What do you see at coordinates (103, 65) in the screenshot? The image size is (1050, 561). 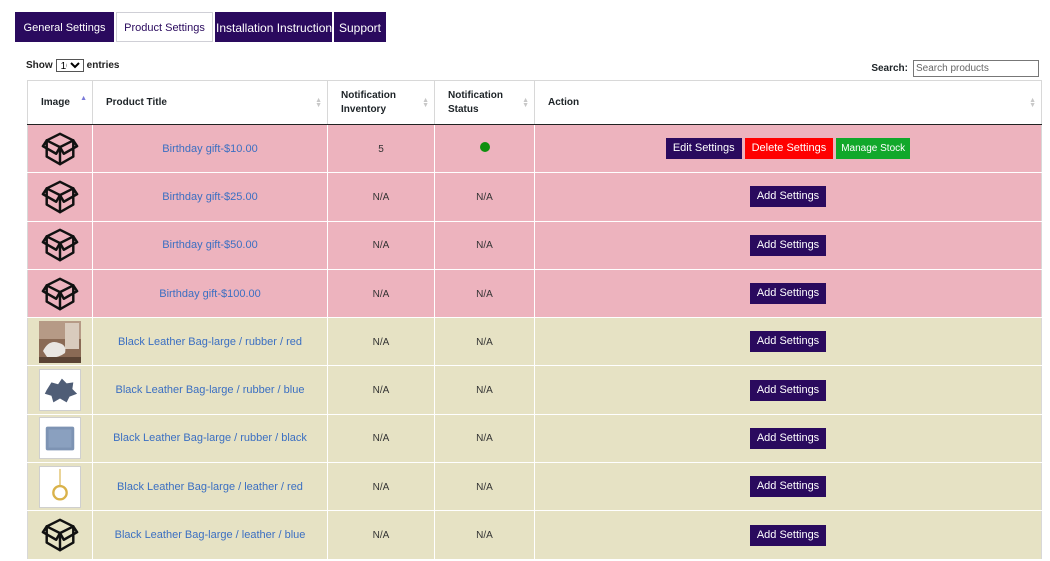 I see `entries-label: entries` at bounding box center [103, 65].